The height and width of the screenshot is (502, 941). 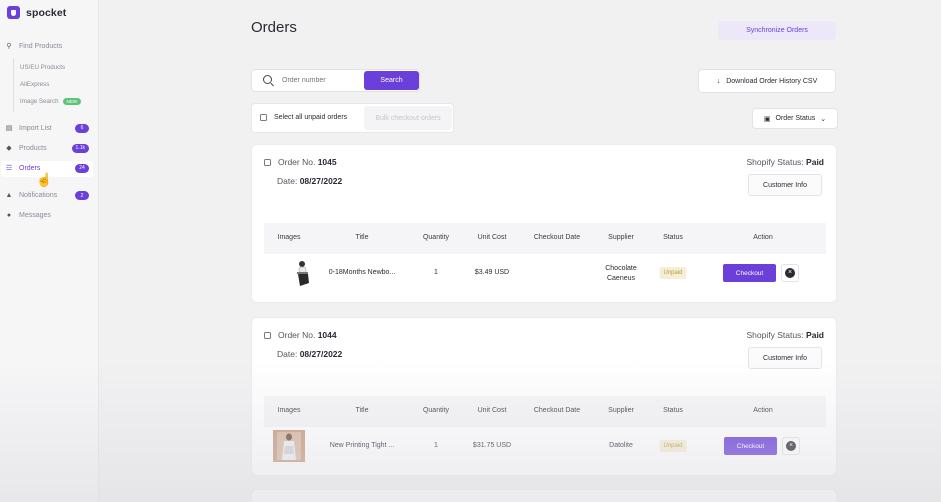 What do you see at coordinates (9, 148) in the screenshot?
I see `tag-icon: ◆` at bounding box center [9, 148].